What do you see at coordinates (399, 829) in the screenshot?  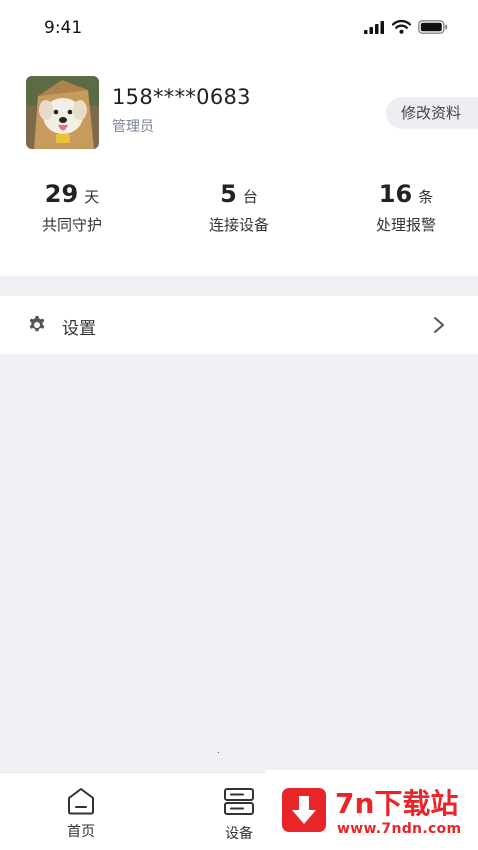 I see `watermark-url: www.7ndn.com` at bounding box center [399, 829].